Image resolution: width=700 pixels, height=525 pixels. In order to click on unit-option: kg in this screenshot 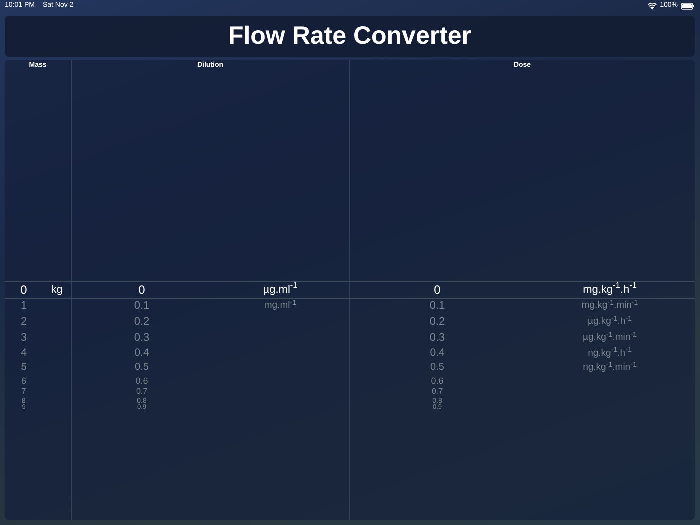, I will do `click(57, 290)`.